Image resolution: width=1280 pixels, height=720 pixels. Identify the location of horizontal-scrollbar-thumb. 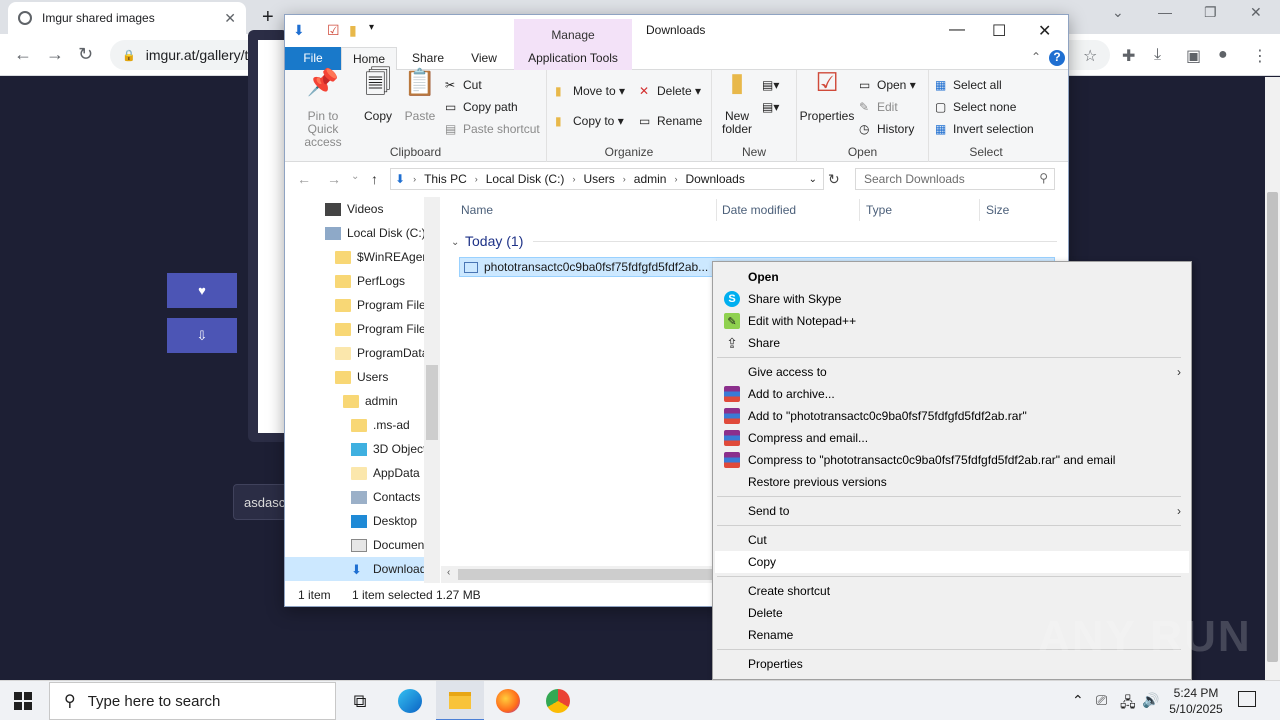
(585, 574).